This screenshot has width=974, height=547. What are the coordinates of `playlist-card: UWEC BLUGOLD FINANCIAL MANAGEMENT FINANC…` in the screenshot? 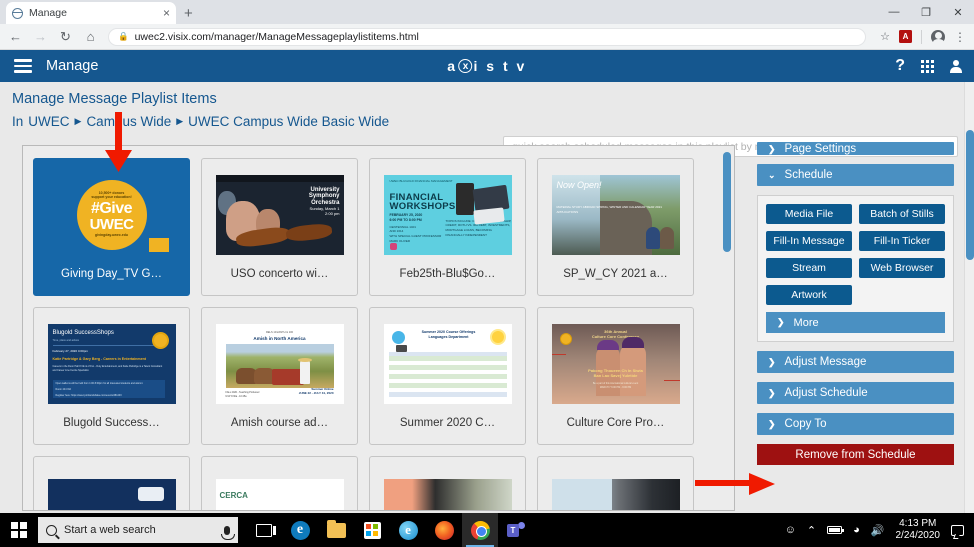 It's located at (447, 227).